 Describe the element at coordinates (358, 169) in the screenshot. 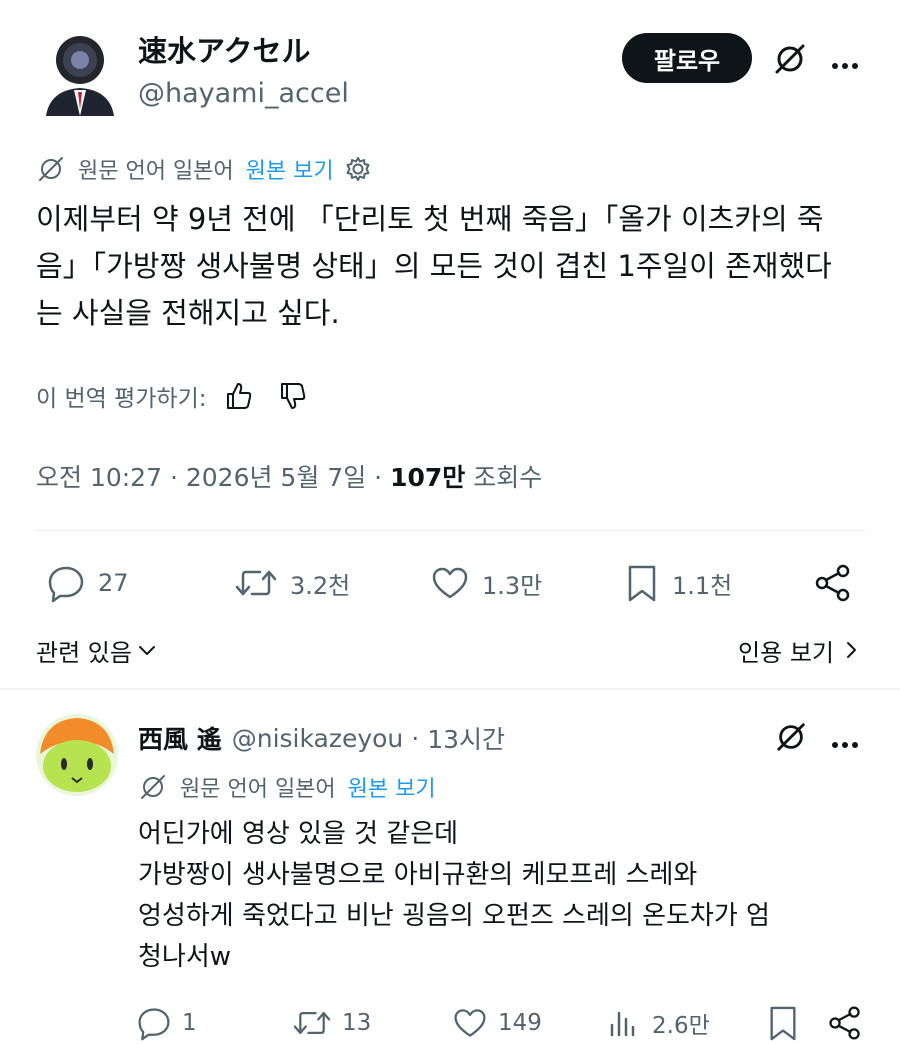

I see `settings-gear-icon` at that location.